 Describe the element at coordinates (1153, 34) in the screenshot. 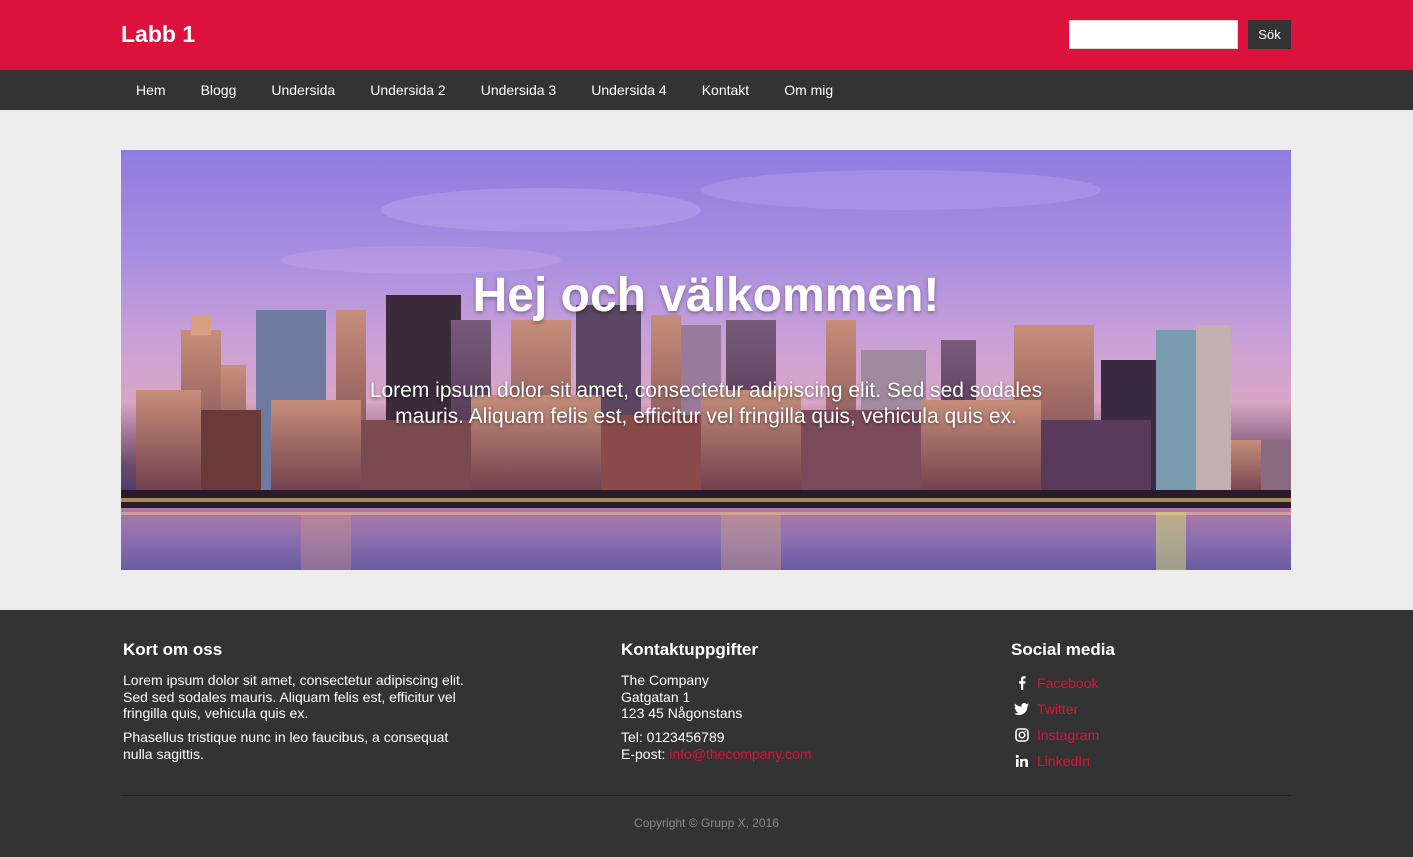

I see `search-input` at that location.